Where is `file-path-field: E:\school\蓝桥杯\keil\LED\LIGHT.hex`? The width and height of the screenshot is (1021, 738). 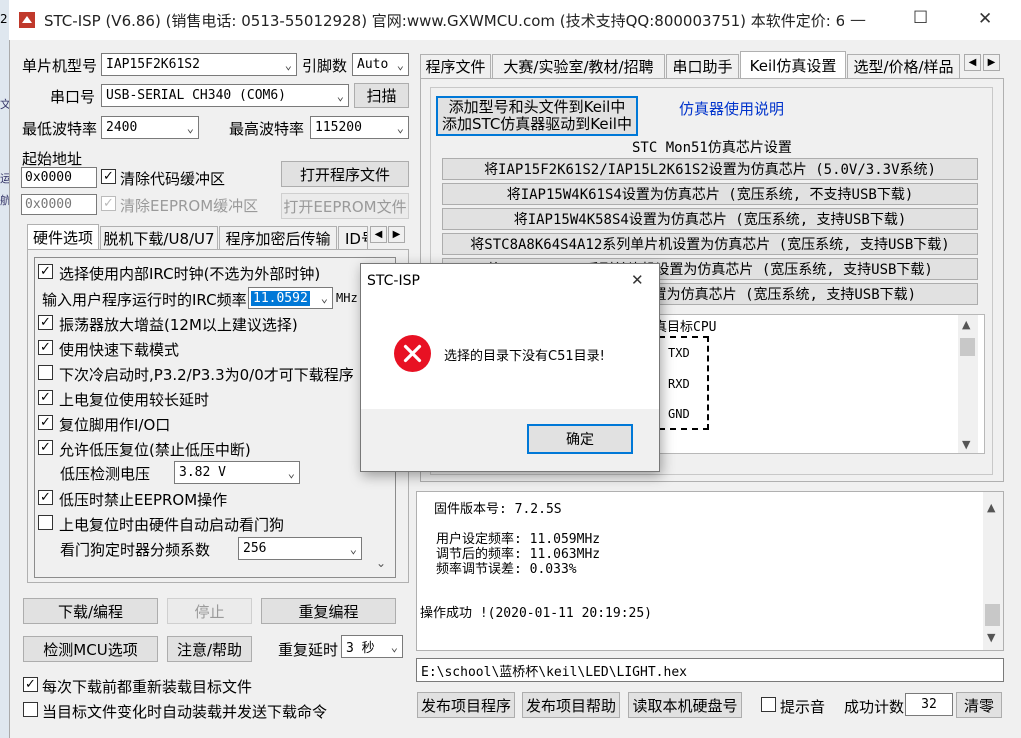
file-path-field: E:\school\蓝桥杯\keil\LED\LIGHT.hex is located at coordinates (710, 670).